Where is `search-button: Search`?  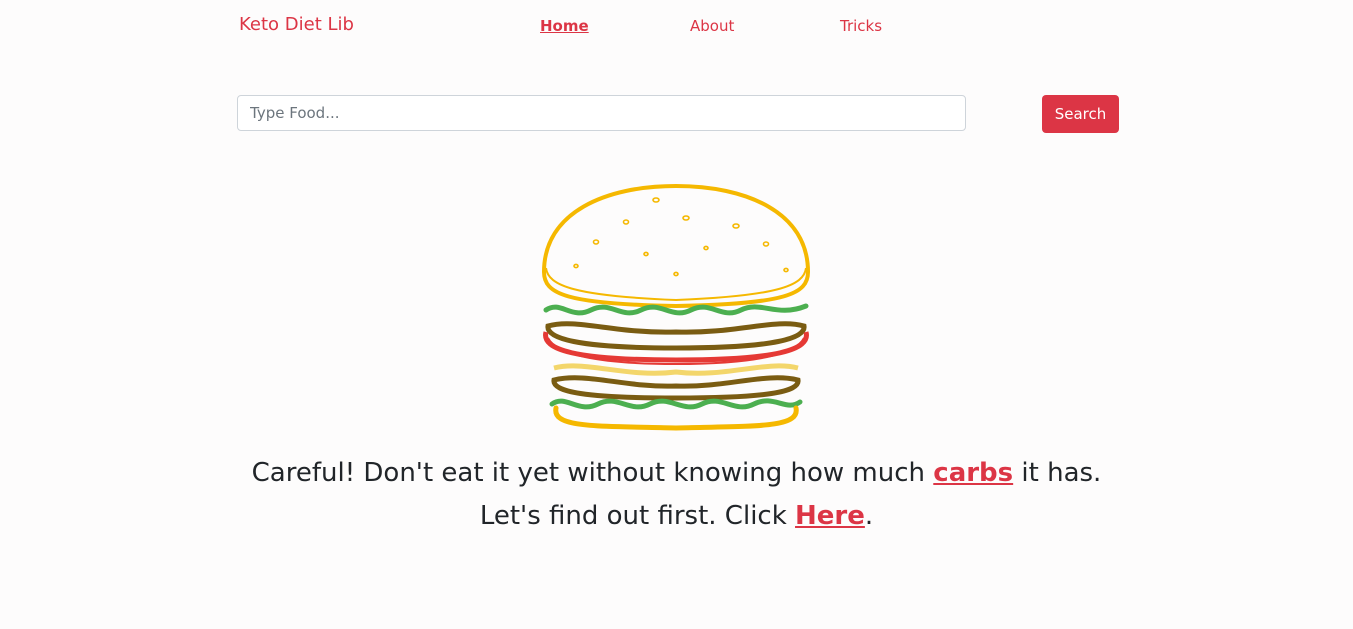
search-button: Search is located at coordinates (1080, 114).